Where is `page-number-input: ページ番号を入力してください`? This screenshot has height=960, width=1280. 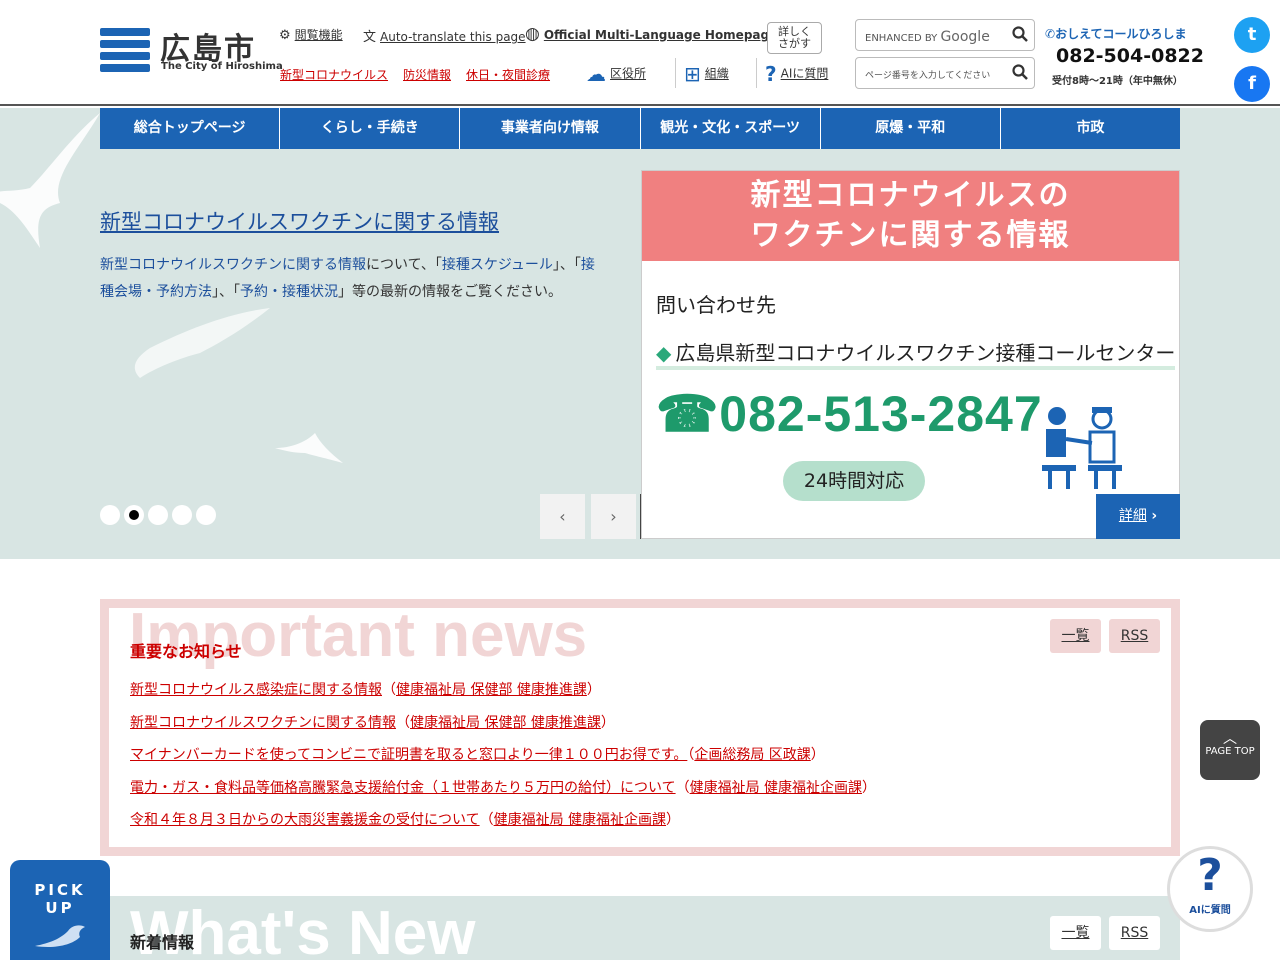
page-number-input: ページ番号を入力してください is located at coordinates (945, 73).